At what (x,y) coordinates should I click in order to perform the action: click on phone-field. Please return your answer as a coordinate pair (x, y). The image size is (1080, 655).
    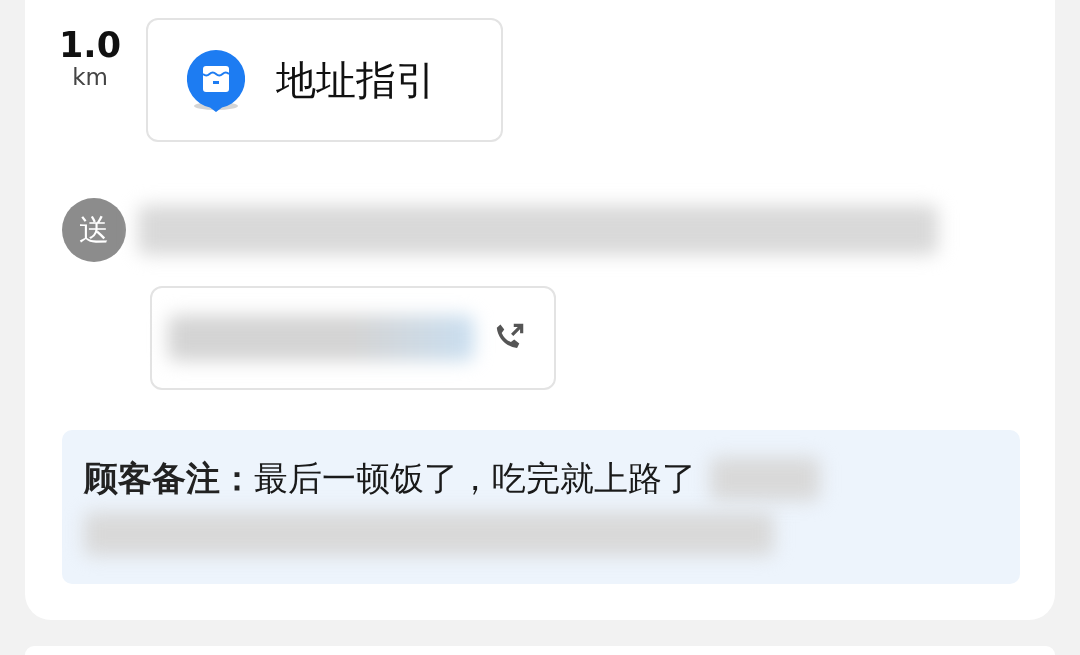
    Looking at the image, I should click on (353, 338).